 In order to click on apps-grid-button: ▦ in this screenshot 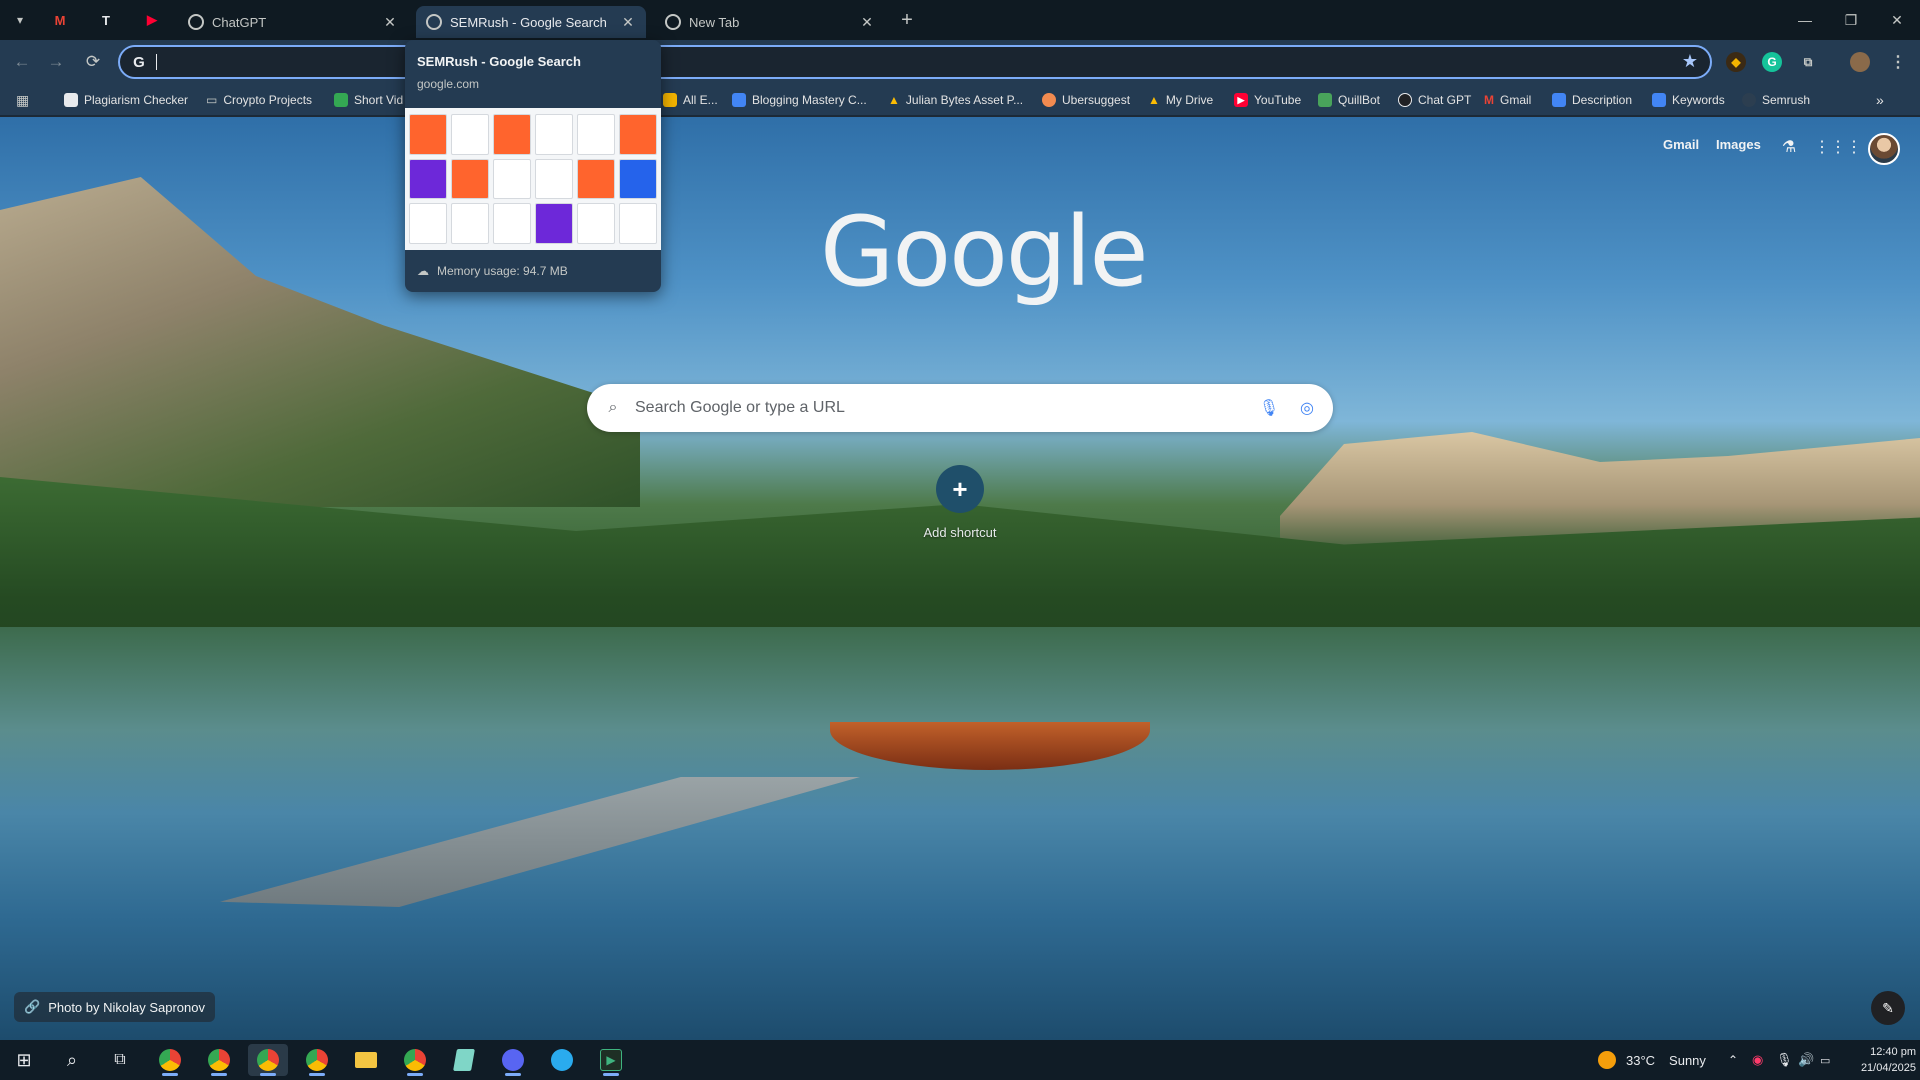, I will do `click(22, 100)`.